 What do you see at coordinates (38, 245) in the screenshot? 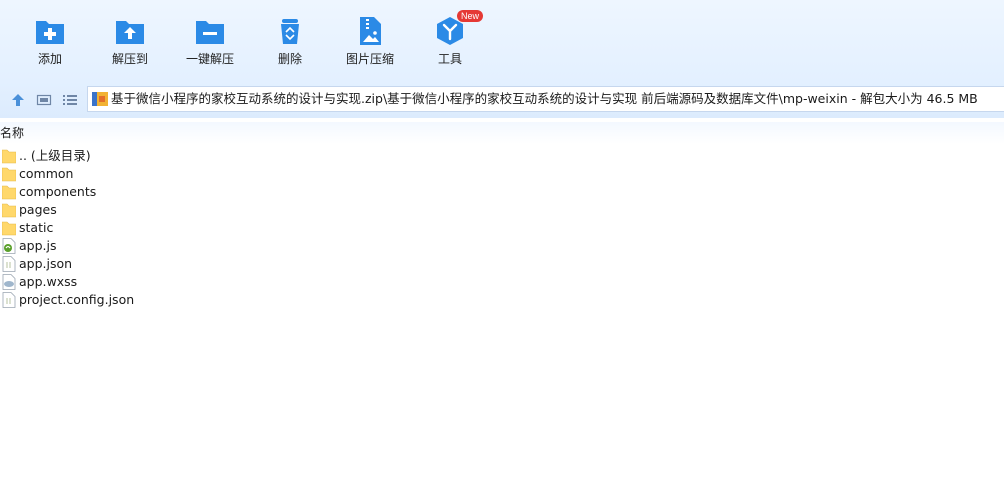
I see `file-name: app.js` at bounding box center [38, 245].